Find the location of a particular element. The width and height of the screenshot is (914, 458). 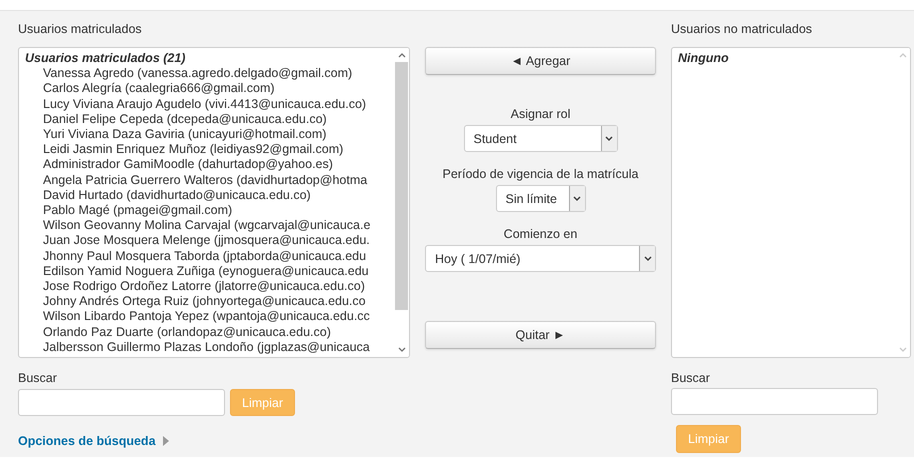

user-option: Jhonny Paul Mosquera Taborda (jptaborda@unicauca.edu is located at coordinates (209, 256).